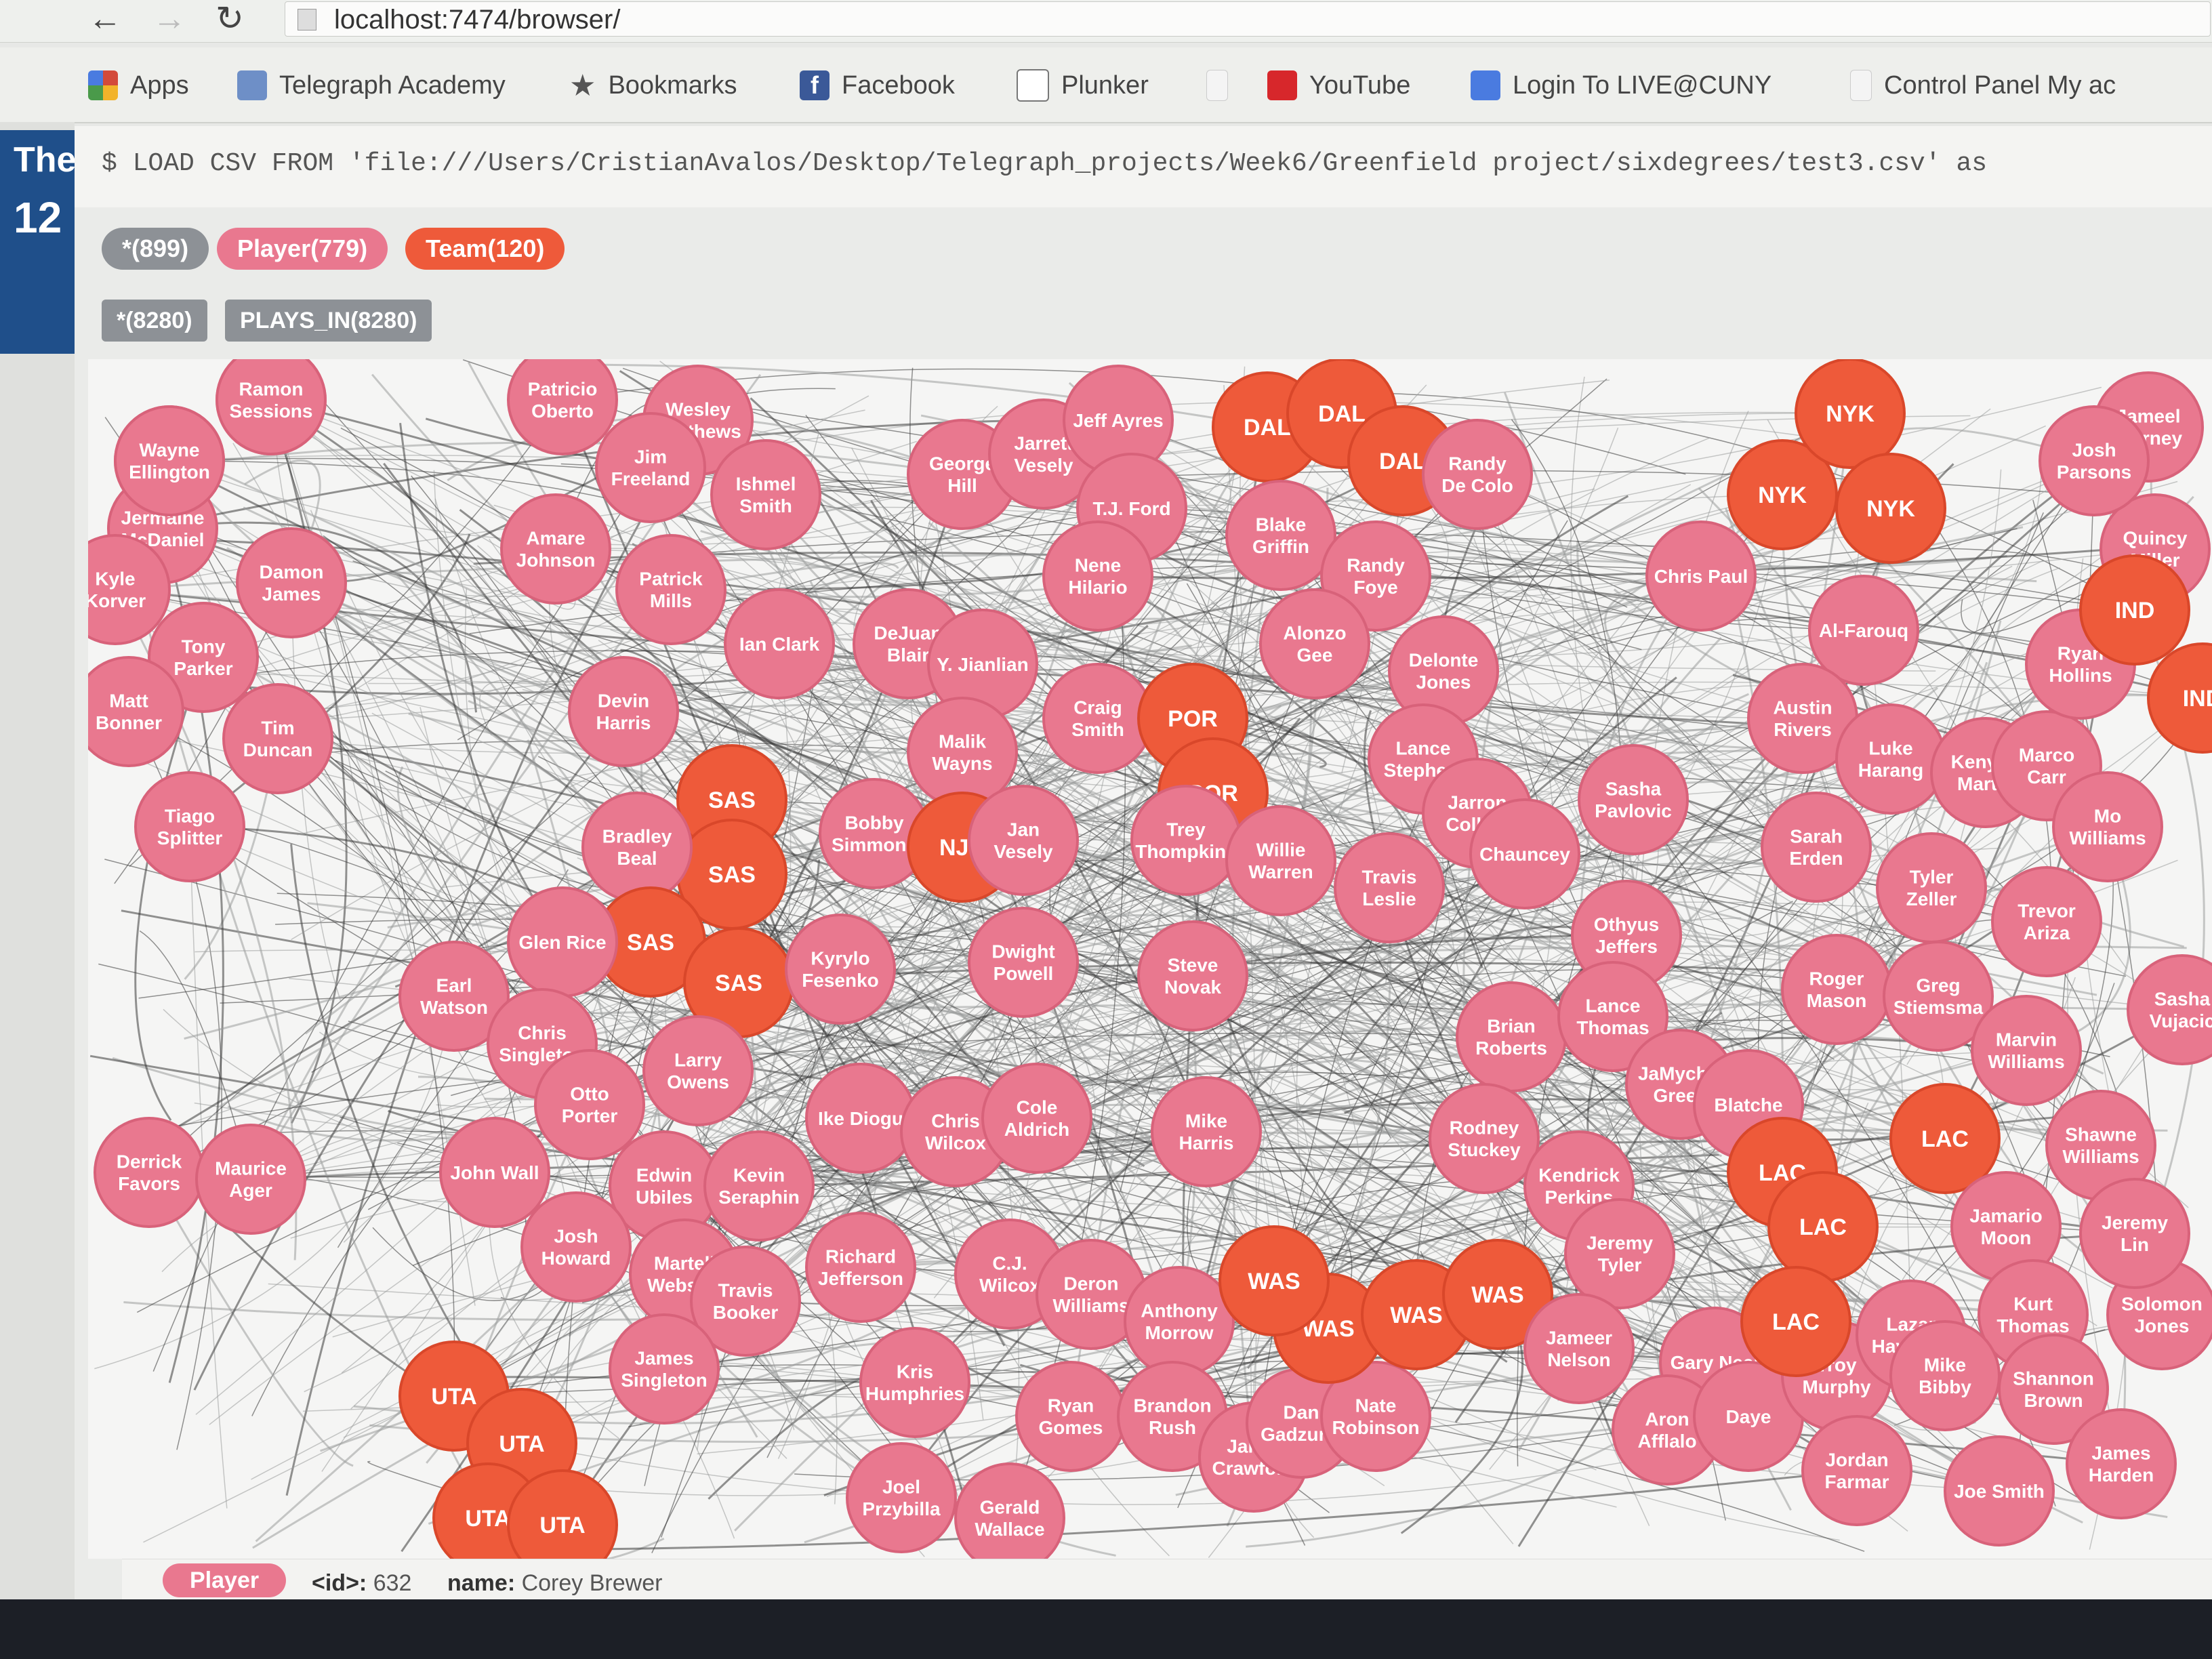  Describe the element at coordinates (2000, 1491) in the screenshot. I see `player-node: Joe Smith` at that location.